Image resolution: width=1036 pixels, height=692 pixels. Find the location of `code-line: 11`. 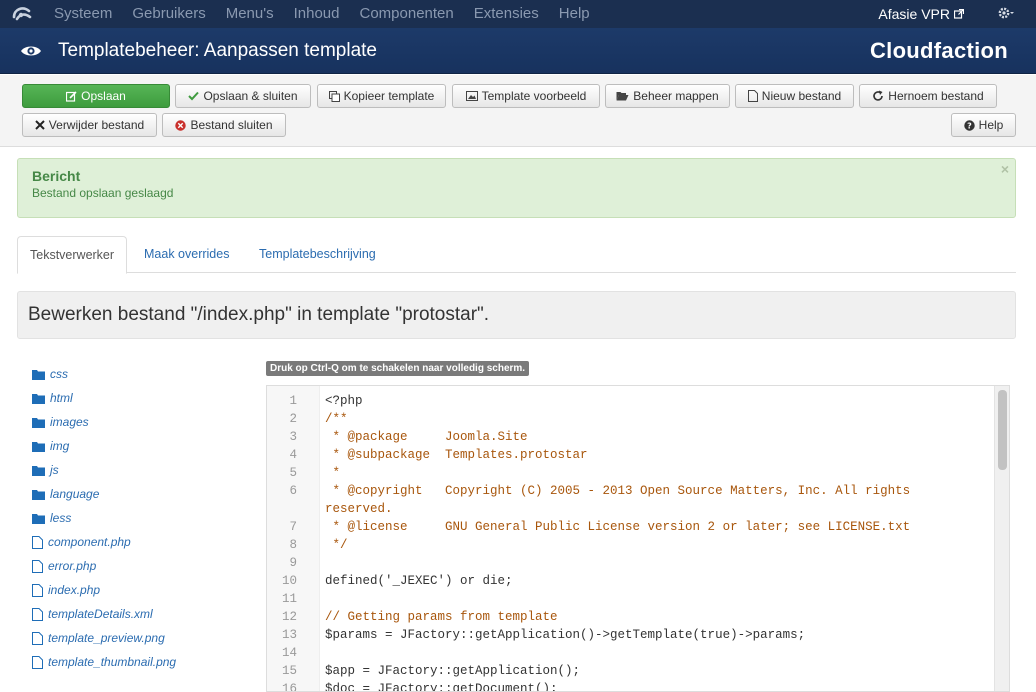

code-line: 11 is located at coordinates (631, 599).